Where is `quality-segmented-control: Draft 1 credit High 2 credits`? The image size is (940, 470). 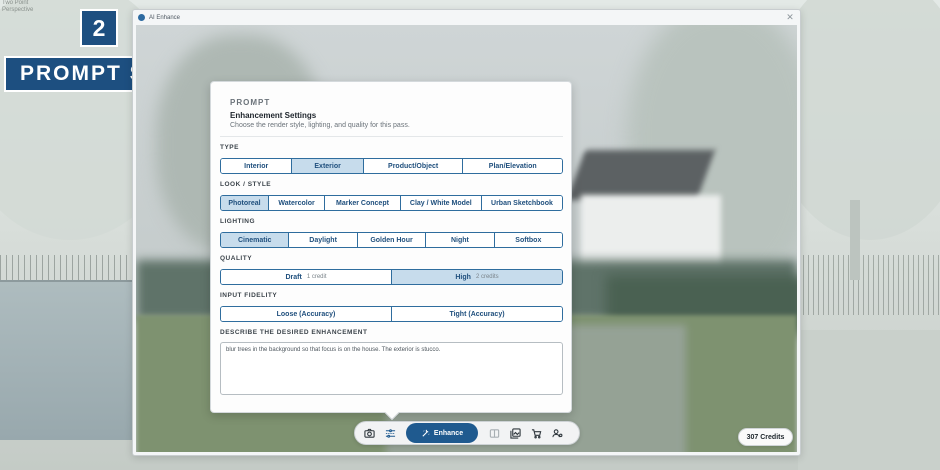 quality-segmented-control: Draft 1 credit High 2 credits is located at coordinates (391, 277).